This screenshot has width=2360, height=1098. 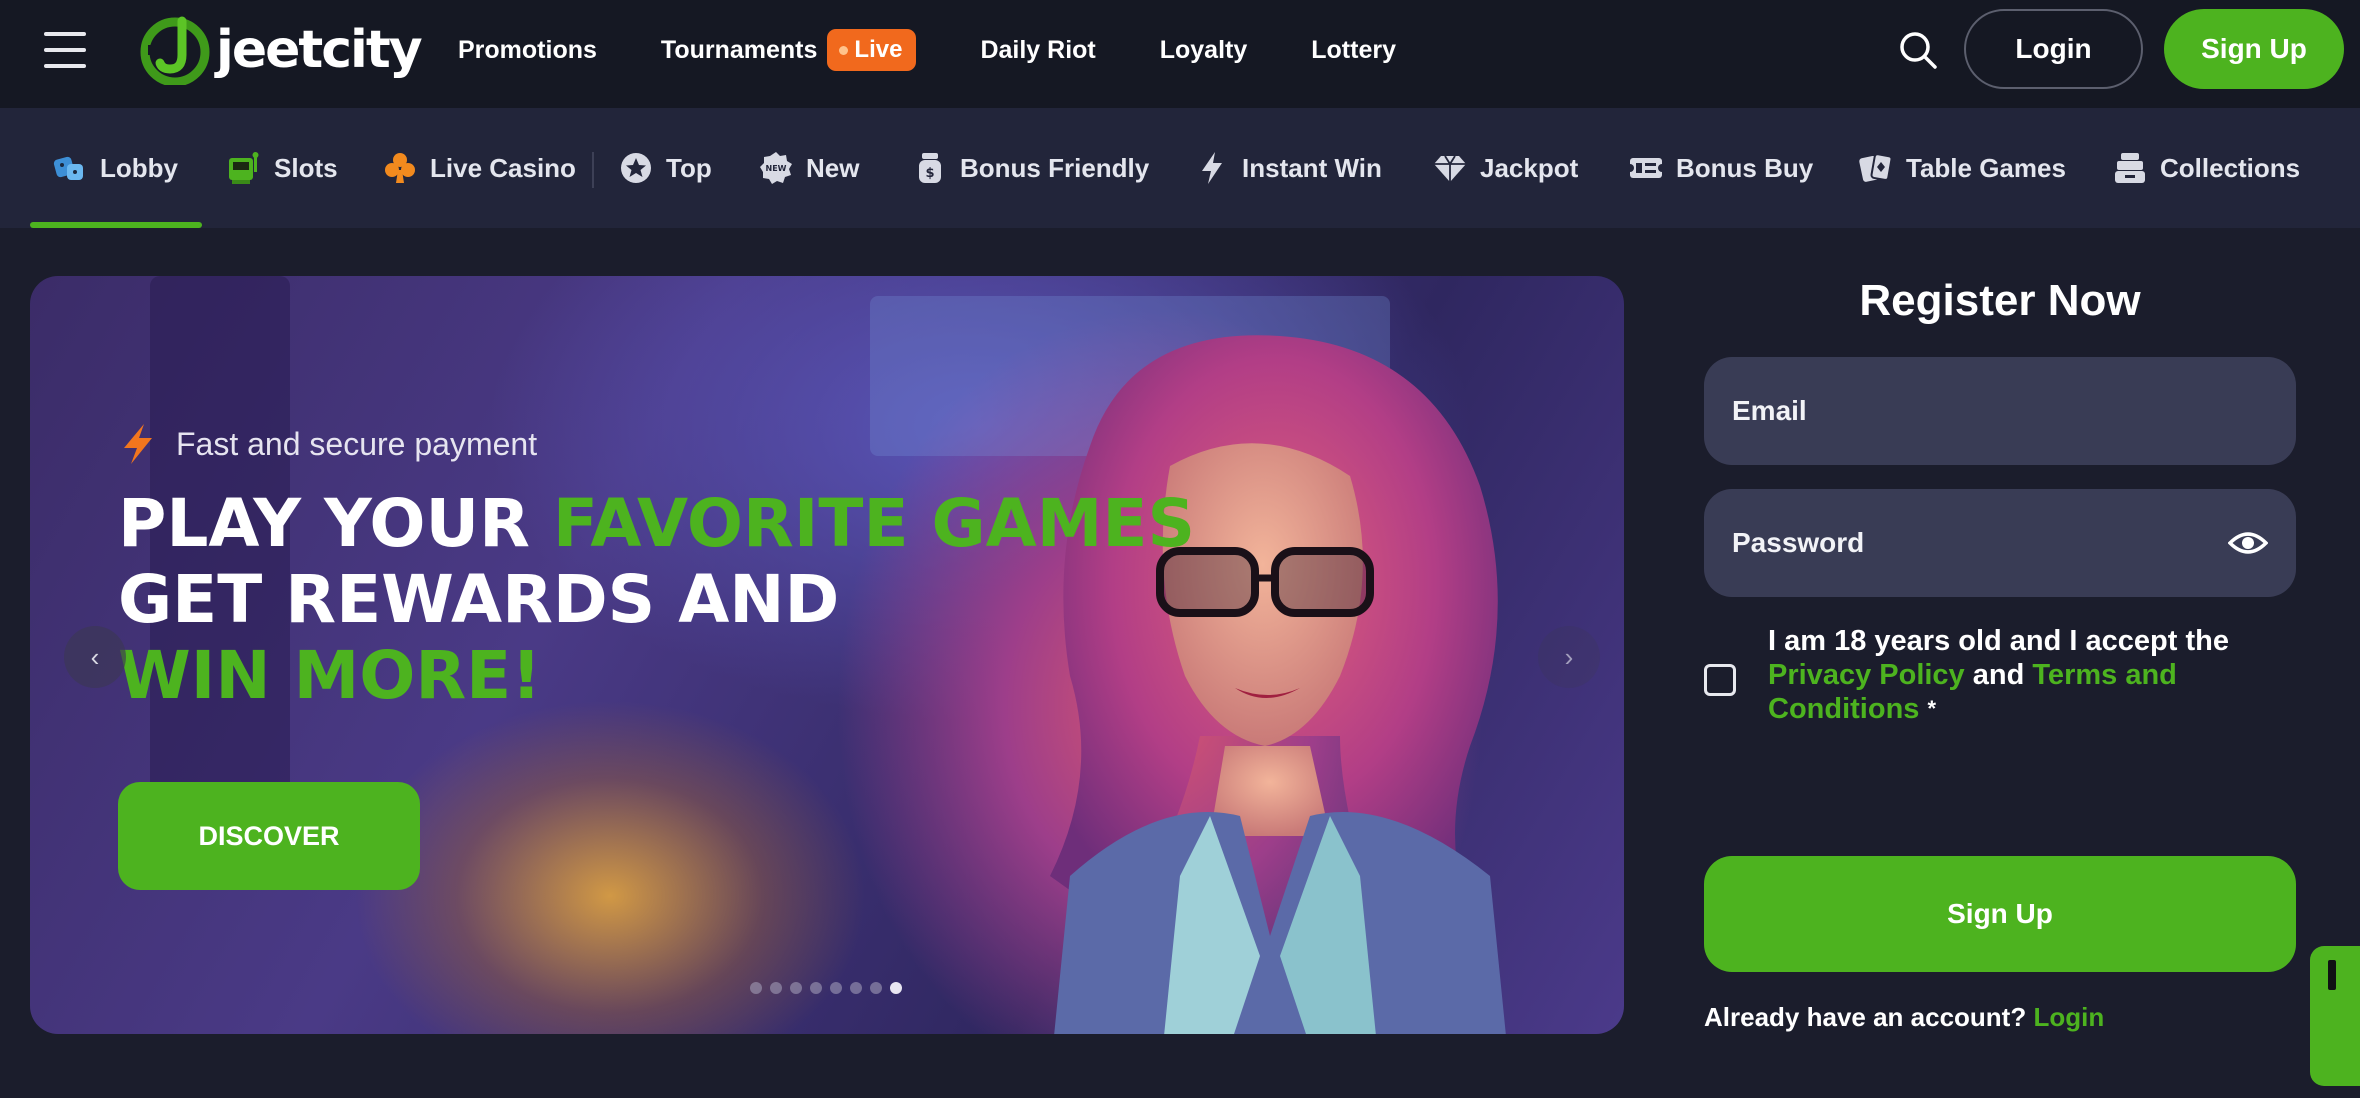 I want to click on hero-headline-highlight: FAVORITE GAMES, so click(x=874, y=523).